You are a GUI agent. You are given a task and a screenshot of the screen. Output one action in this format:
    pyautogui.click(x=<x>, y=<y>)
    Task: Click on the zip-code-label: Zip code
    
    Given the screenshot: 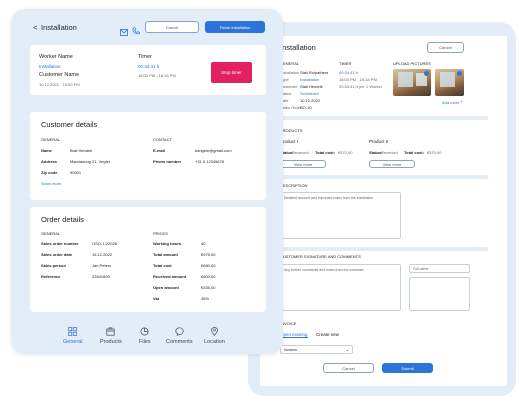 What is the action you would take?
    pyautogui.click(x=49, y=172)
    